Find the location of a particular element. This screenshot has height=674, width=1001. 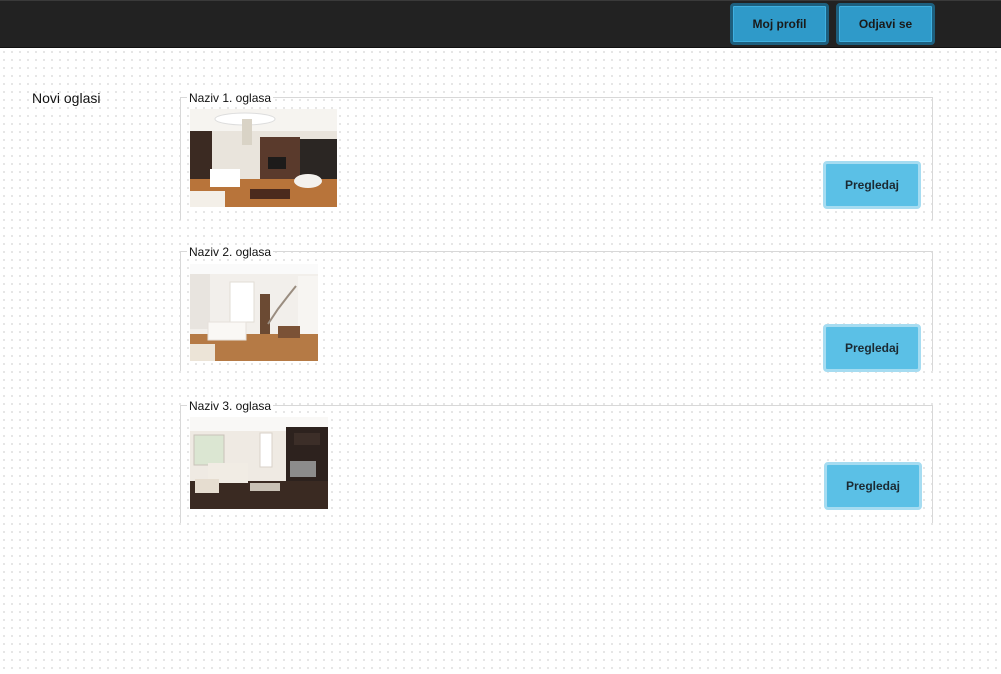

listing-title: Naziv 1. oglasa is located at coordinates (230, 98).